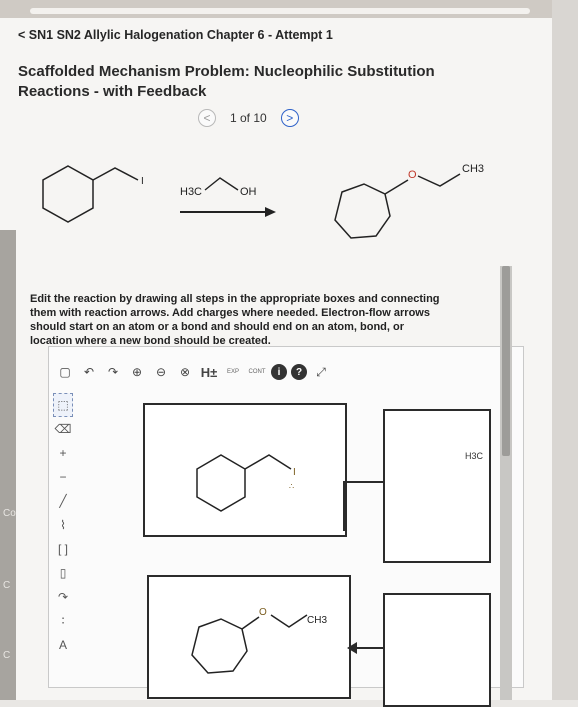  What do you see at coordinates (63, 549) in the screenshot?
I see `bracket-tool-icon: [ ]` at bounding box center [63, 549].